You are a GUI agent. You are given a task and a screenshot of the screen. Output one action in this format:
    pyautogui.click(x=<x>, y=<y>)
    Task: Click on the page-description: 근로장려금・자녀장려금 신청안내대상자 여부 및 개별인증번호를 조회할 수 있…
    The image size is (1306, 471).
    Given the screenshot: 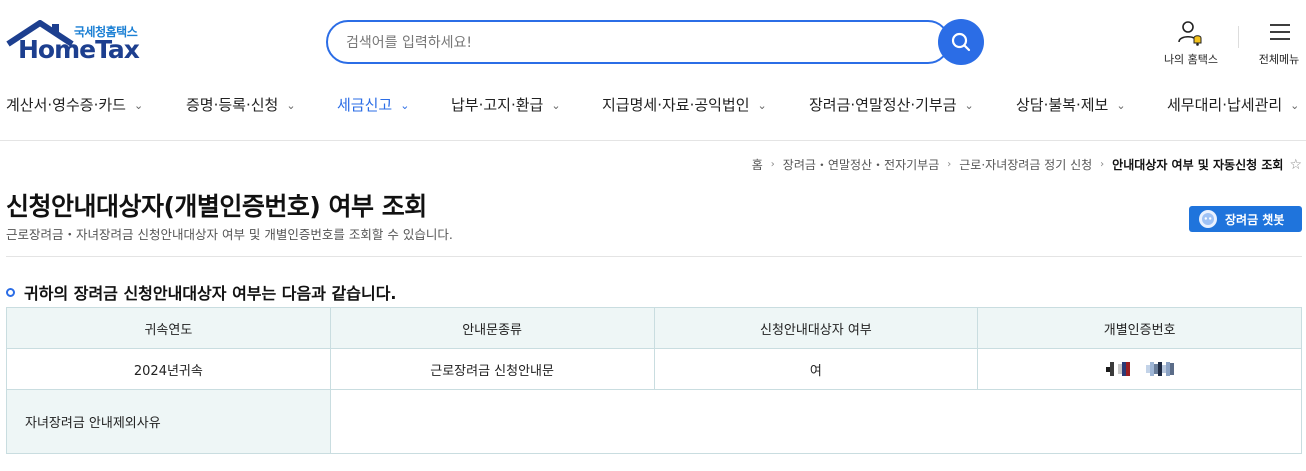 What is the action you would take?
    pyautogui.click(x=229, y=234)
    